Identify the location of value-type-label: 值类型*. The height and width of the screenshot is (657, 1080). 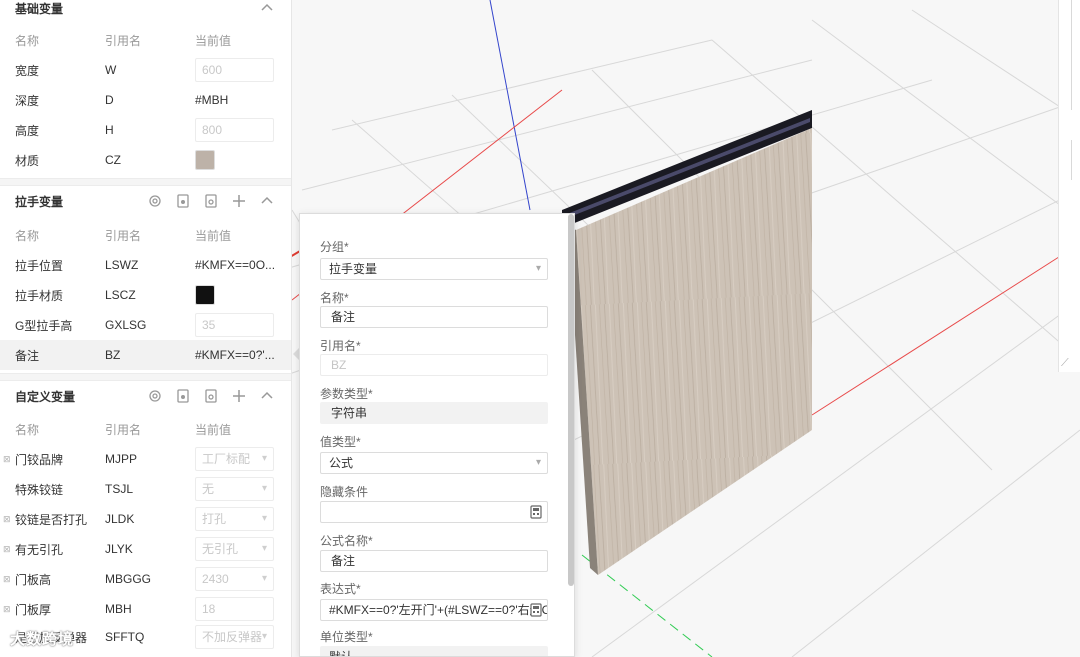
(340, 442).